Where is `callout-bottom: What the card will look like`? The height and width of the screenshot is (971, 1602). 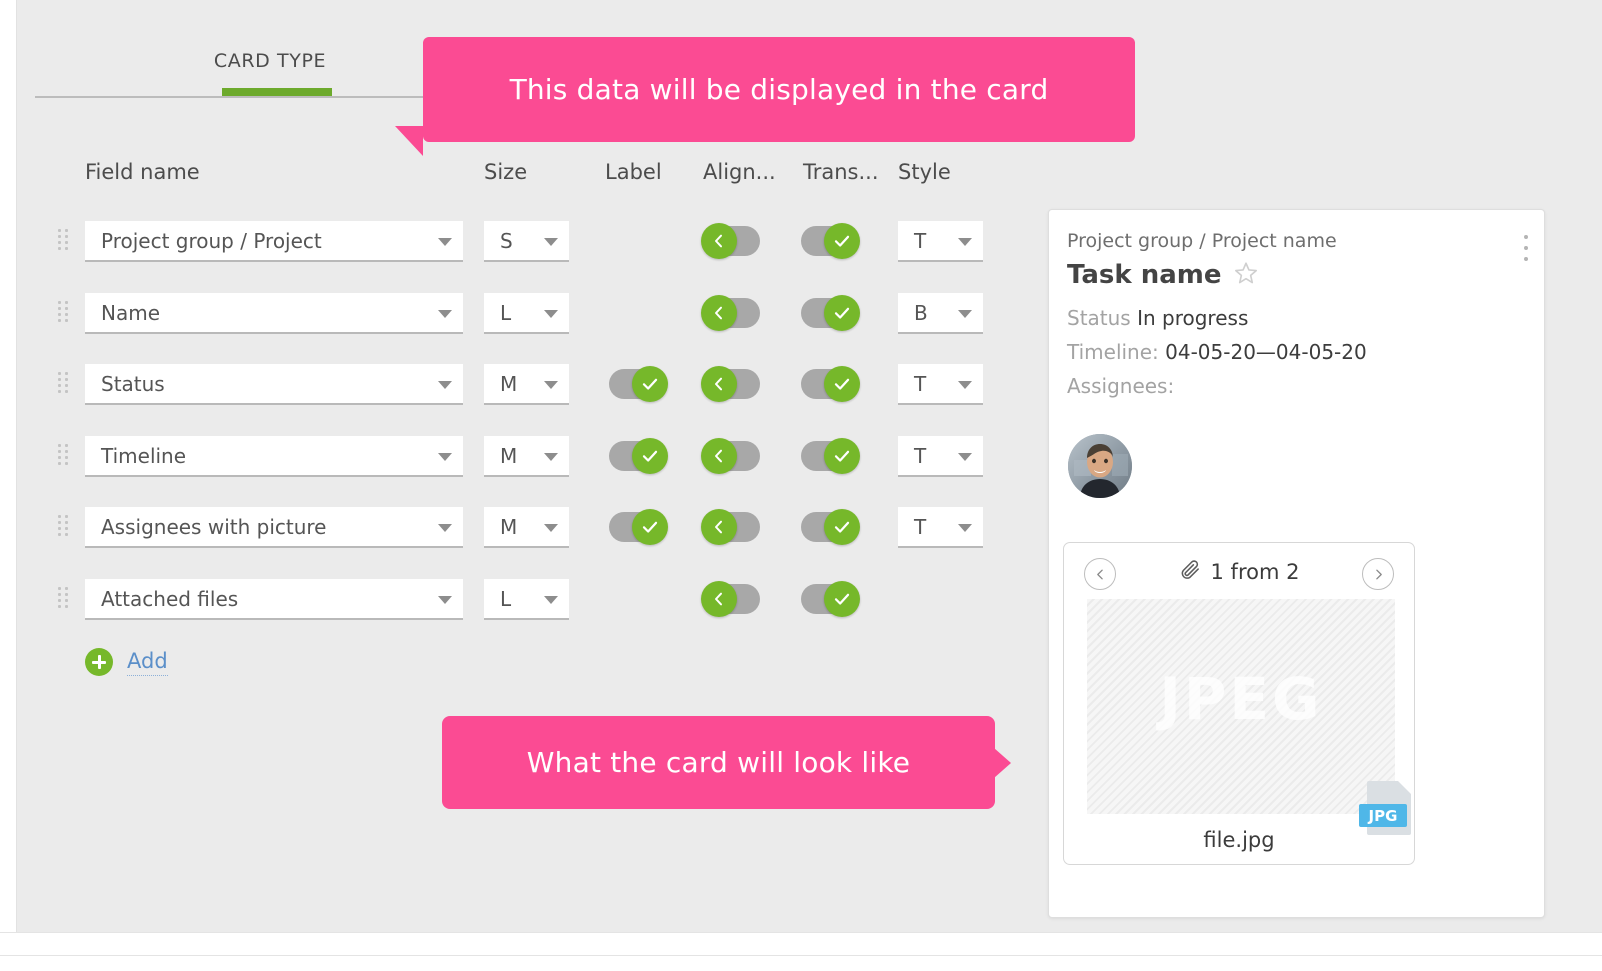
callout-bottom: What the card will look like is located at coordinates (726, 762).